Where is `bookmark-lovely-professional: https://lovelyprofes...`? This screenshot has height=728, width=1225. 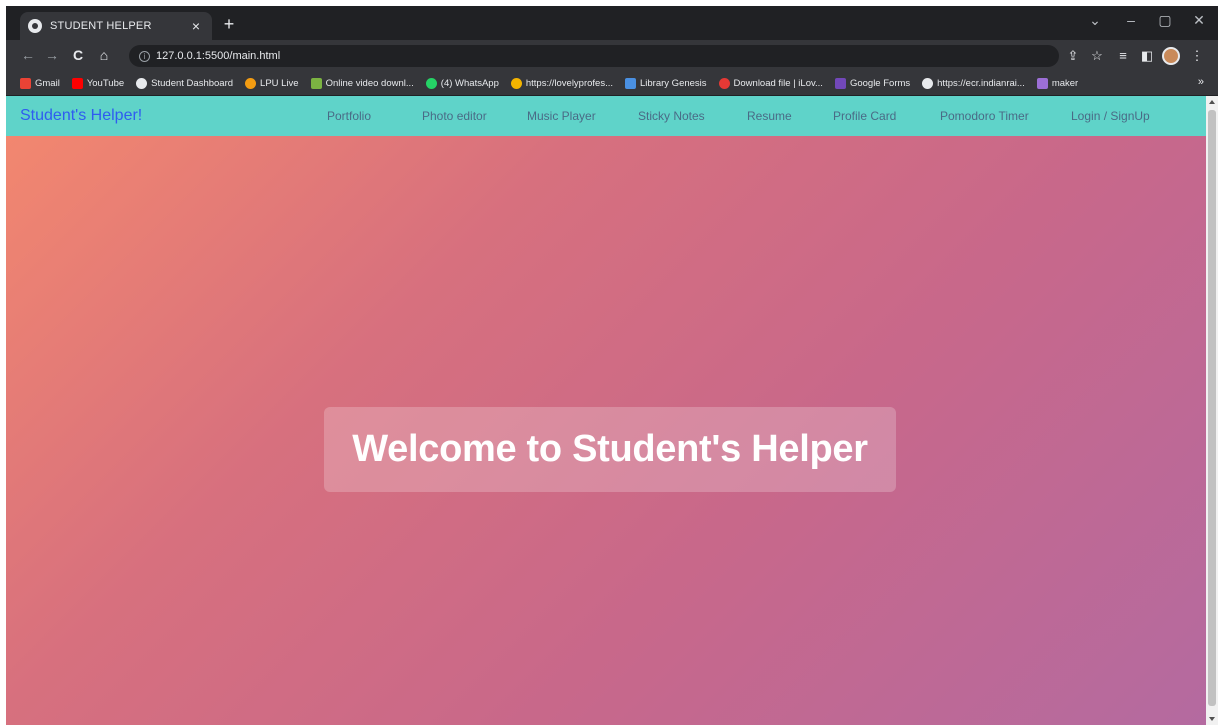
bookmark-lovely-professional: https://lovelyprofes... is located at coordinates (561, 83).